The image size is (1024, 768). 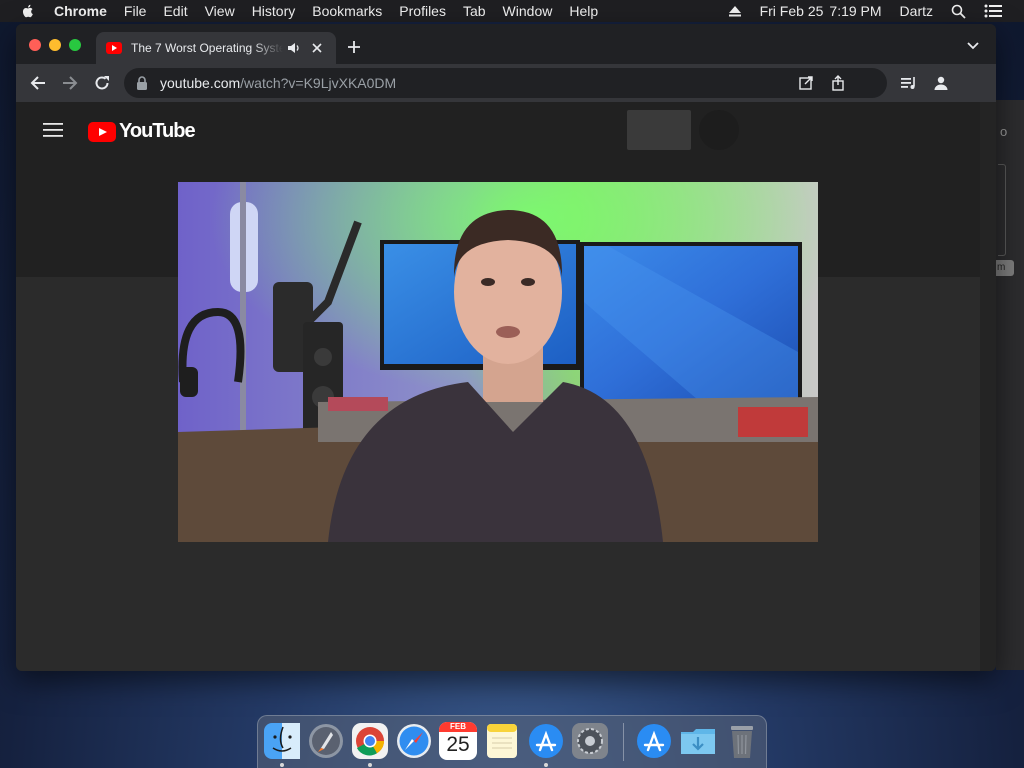 I want to click on menu-profiles: Profiles, so click(x=422, y=11).